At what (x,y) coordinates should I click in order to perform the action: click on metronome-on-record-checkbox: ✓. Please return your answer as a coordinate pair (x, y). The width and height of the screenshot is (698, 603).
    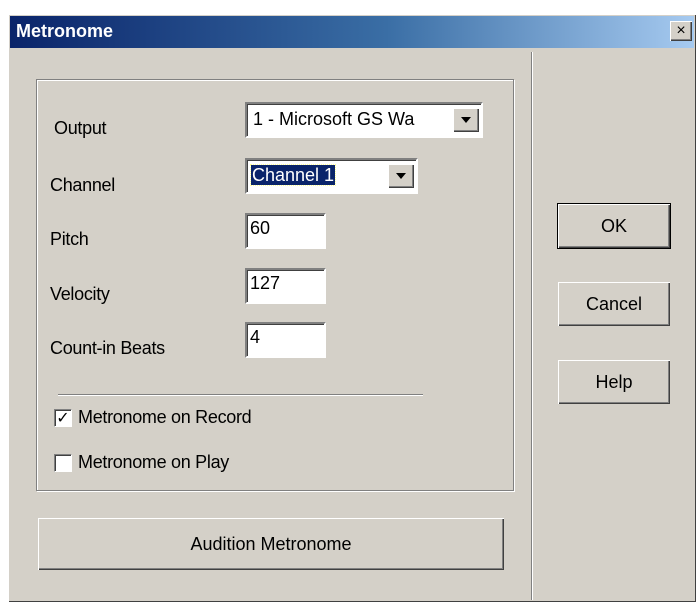
    Looking at the image, I should click on (63, 418).